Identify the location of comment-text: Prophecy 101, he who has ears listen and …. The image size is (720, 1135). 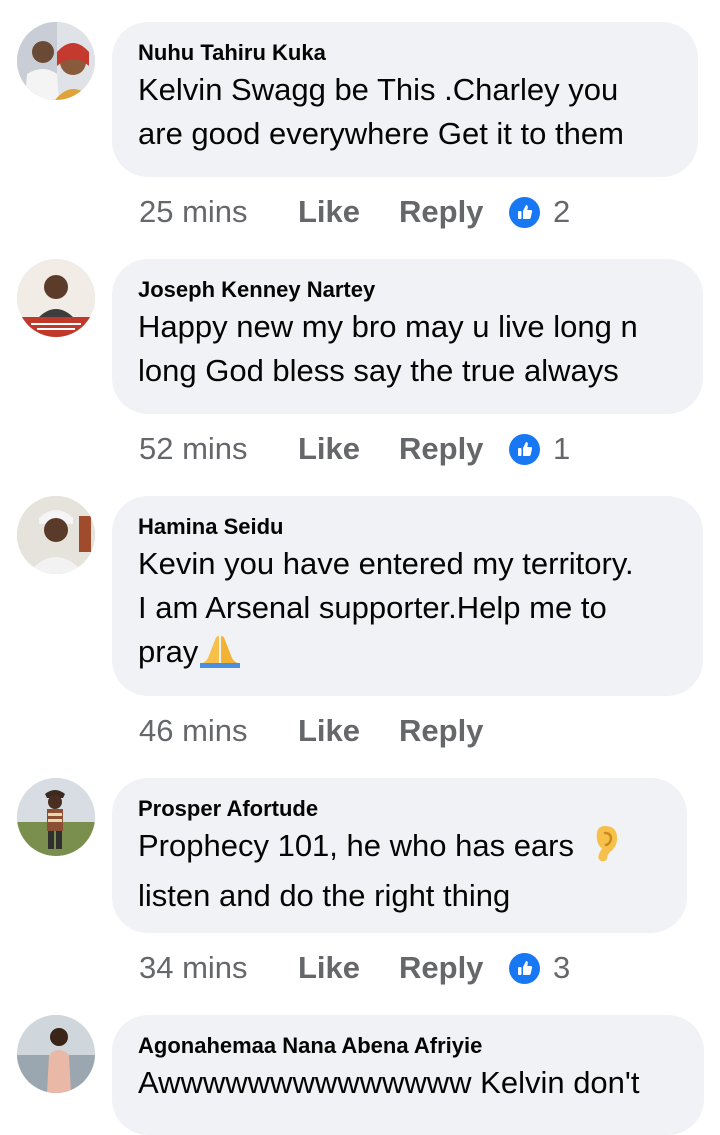
(399, 871).